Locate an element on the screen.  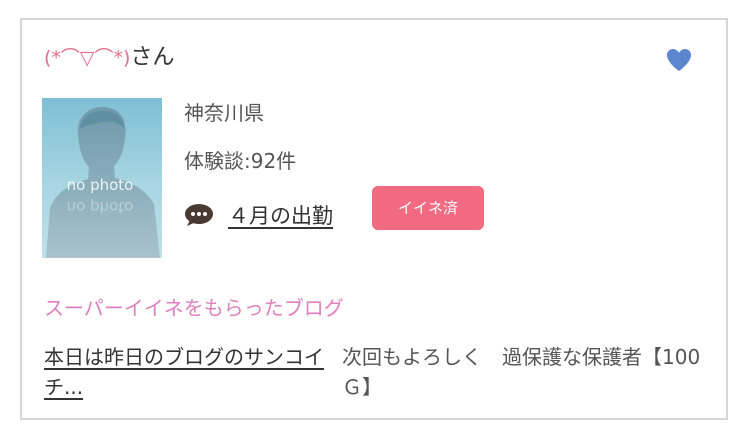
user-name: (*⌒▽⌒*)さん is located at coordinates (109, 58).